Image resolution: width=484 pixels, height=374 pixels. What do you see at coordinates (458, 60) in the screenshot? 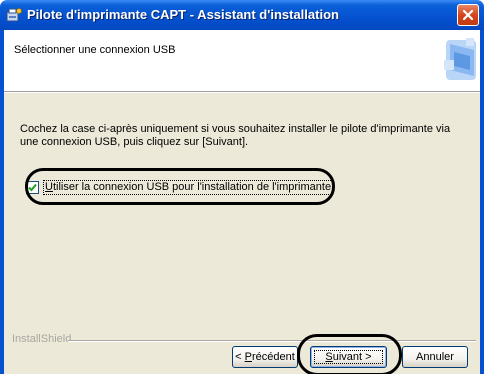
I see `wizard-banner-icon` at bounding box center [458, 60].